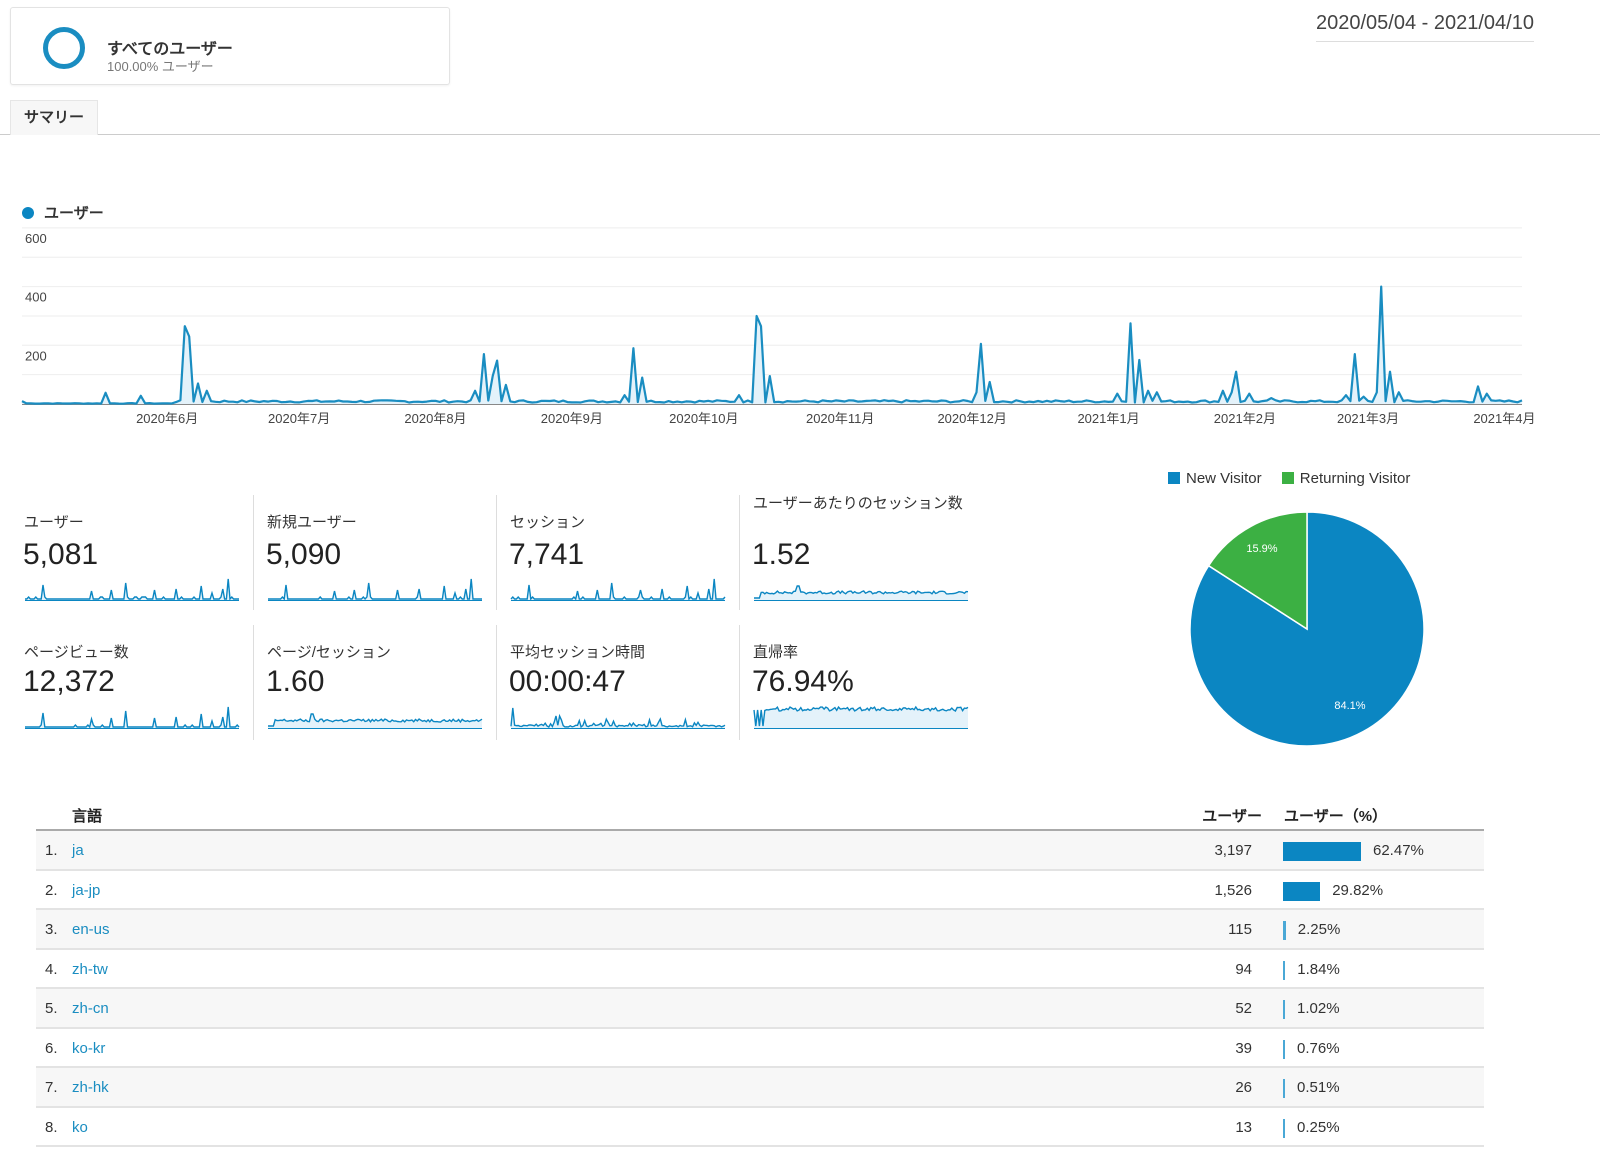 The width and height of the screenshot is (1600, 1175). Describe the element at coordinates (1368, 418) in the screenshot. I see `x-tick-label: 2021年3月` at that location.